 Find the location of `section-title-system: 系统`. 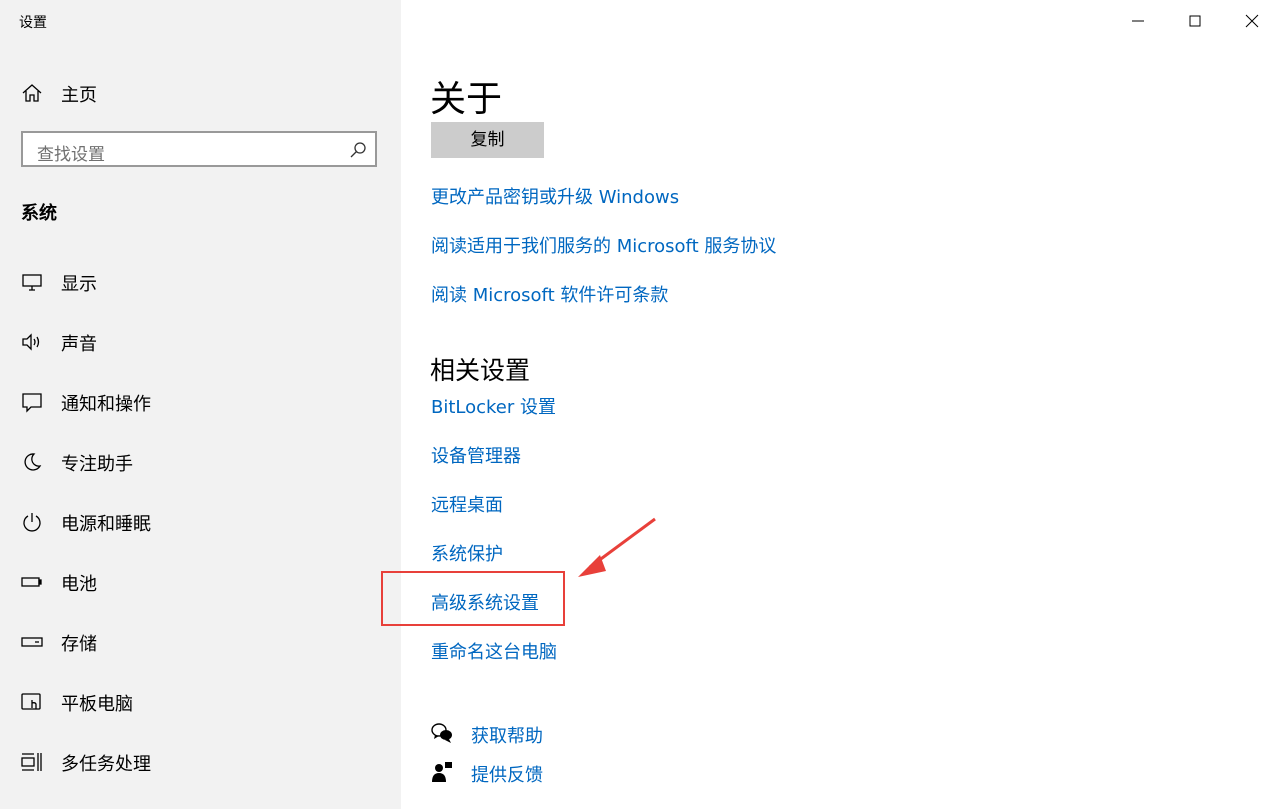

section-title-system: 系统 is located at coordinates (39, 213).